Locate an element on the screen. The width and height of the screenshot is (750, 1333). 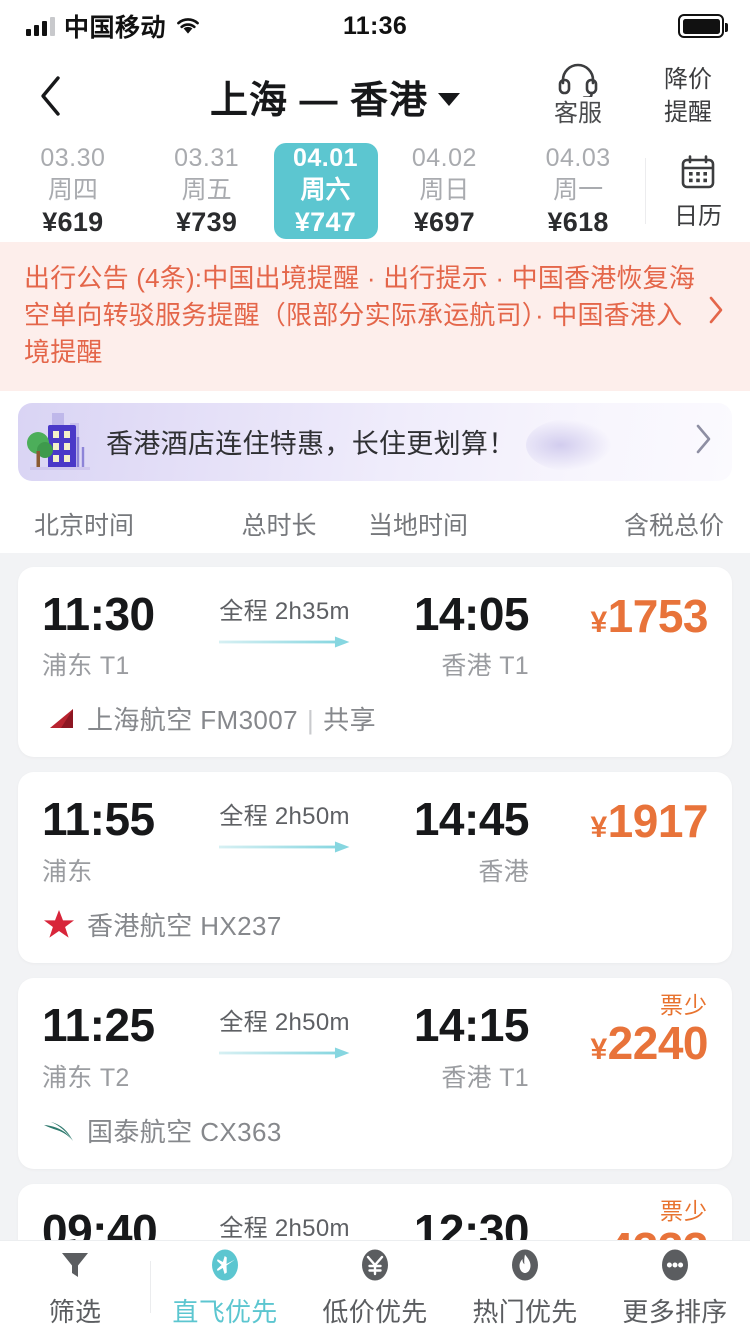
arrival-block: 14:45 香港 is located at coordinates (443, 840).